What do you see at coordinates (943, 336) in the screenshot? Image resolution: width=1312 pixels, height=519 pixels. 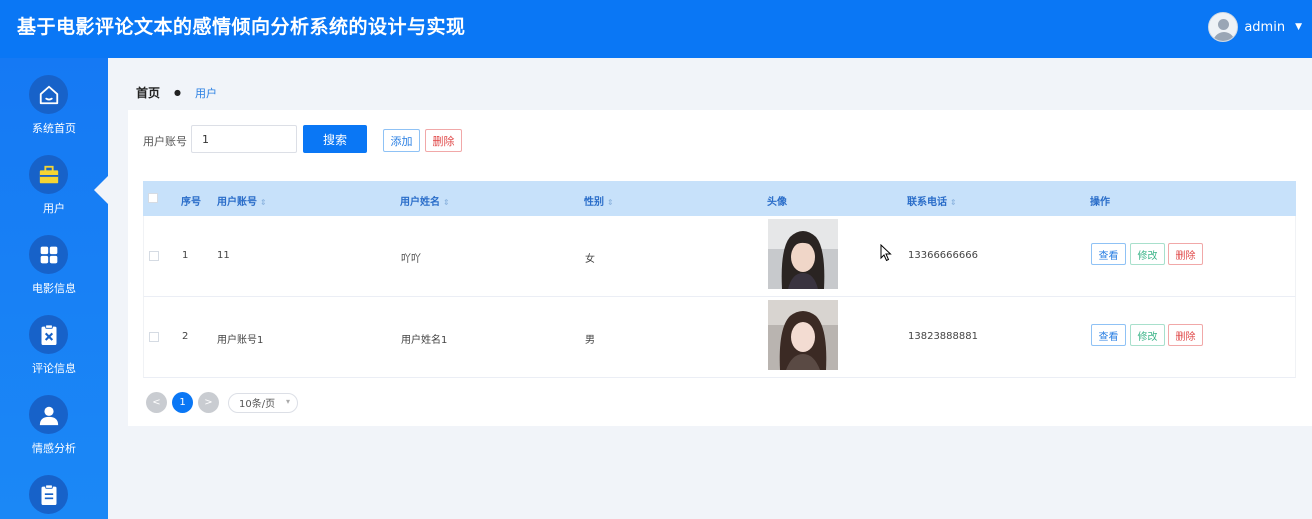 I see `cell-phone: 13823888881` at bounding box center [943, 336].